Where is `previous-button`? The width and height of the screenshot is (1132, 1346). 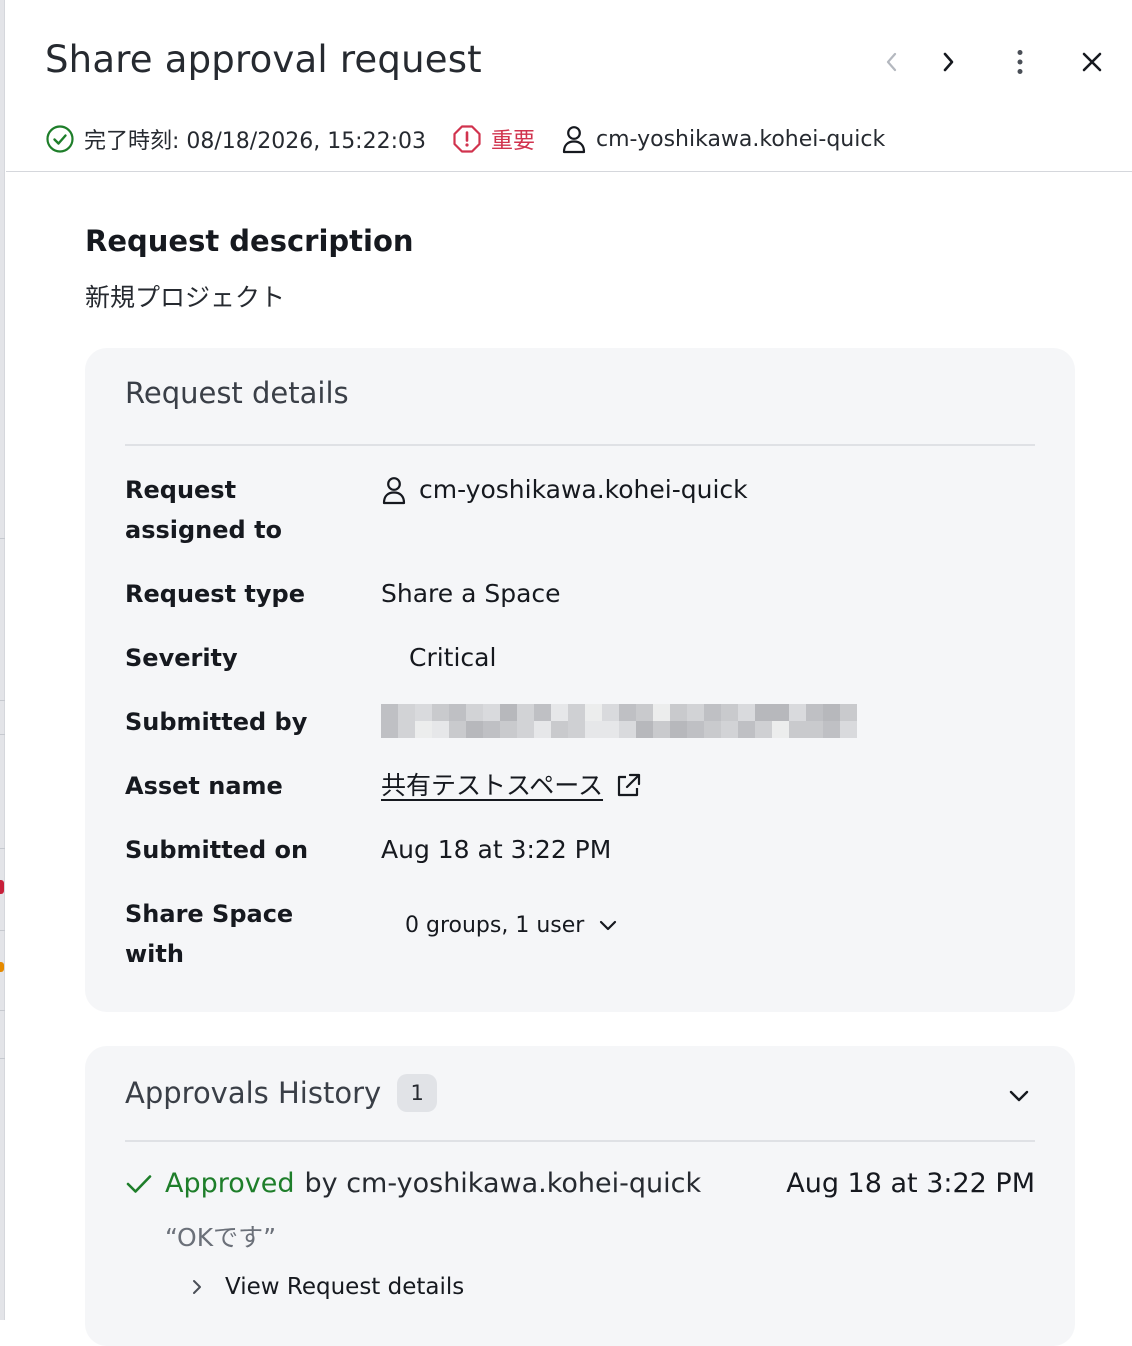
previous-button is located at coordinates (892, 62).